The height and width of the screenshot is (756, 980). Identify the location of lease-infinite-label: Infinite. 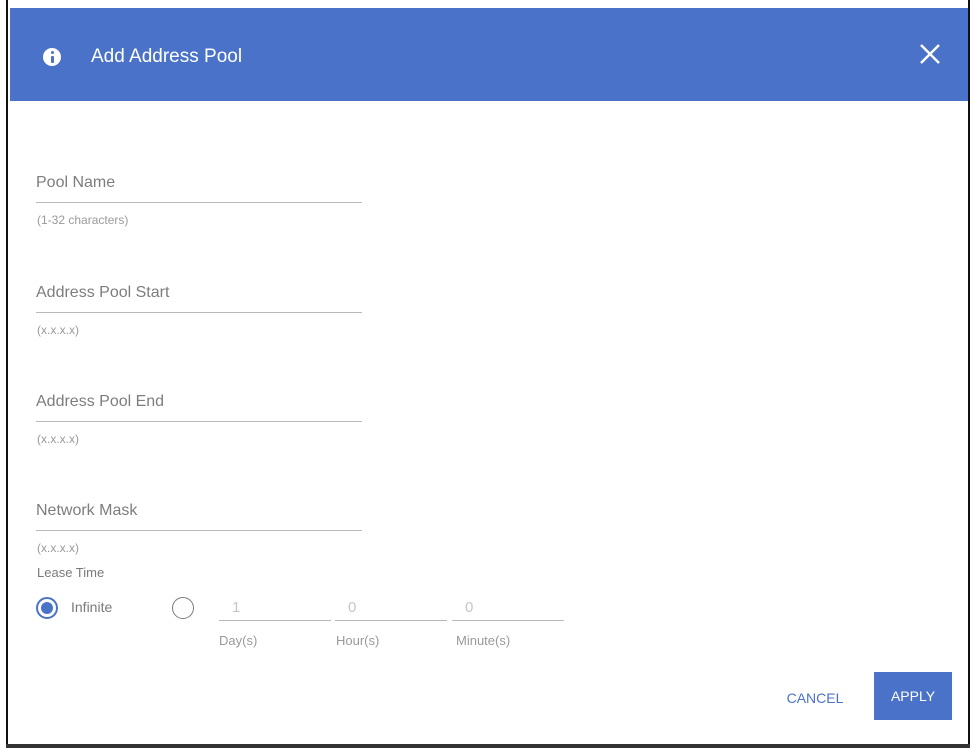
(92, 607).